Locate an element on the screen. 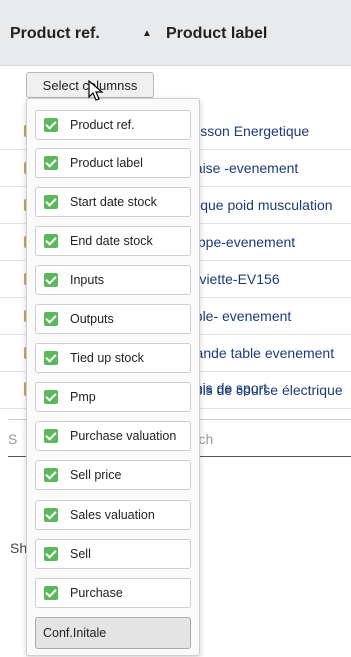 This screenshot has width=351, height=657. column-option-sales-valuation: Sales valuation is located at coordinates (113, 515).